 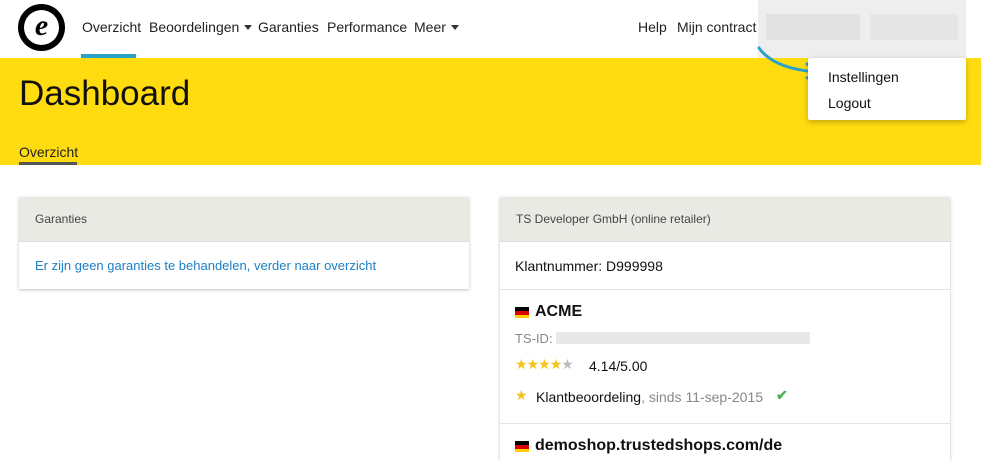 What do you see at coordinates (48, 152) in the screenshot?
I see `tab-overzicht: Overzicht` at bounding box center [48, 152].